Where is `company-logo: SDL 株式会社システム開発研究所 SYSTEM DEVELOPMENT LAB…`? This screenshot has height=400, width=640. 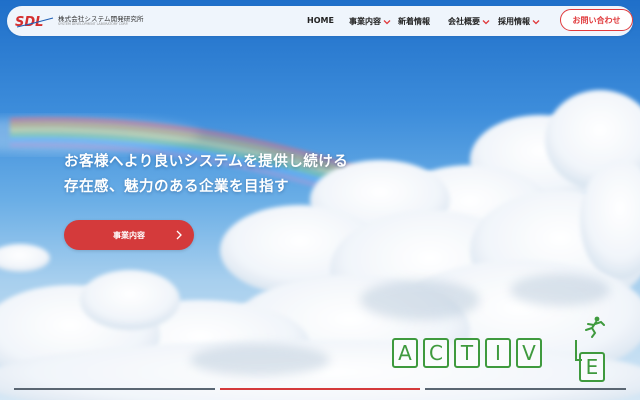
company-logo: SDL 株式会社システム開発研究所 SYSTEM DEVELOPMENT LAB… is located at coordinates (79, 21).